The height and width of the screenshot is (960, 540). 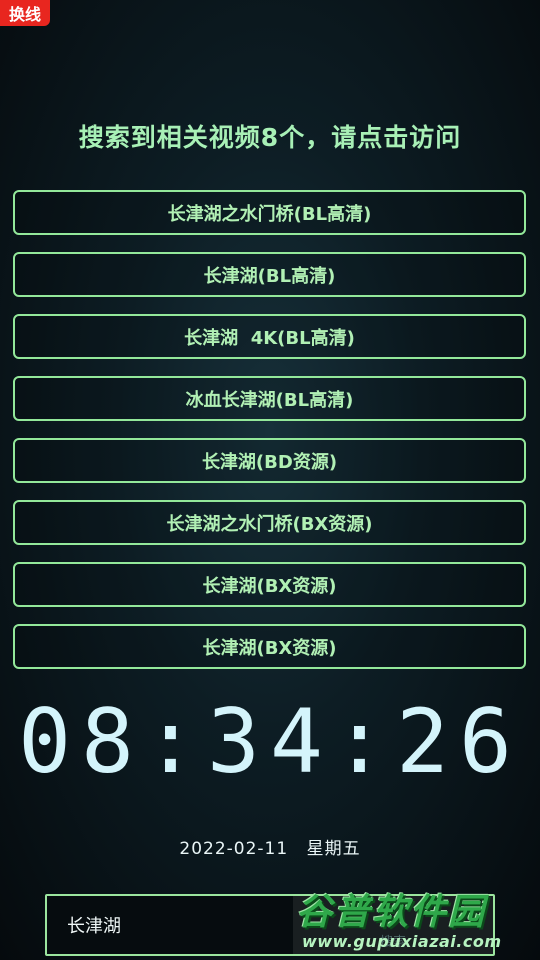 I want to click on result-item-8: 长津湖(BX资源), so click(x=269, y=646).